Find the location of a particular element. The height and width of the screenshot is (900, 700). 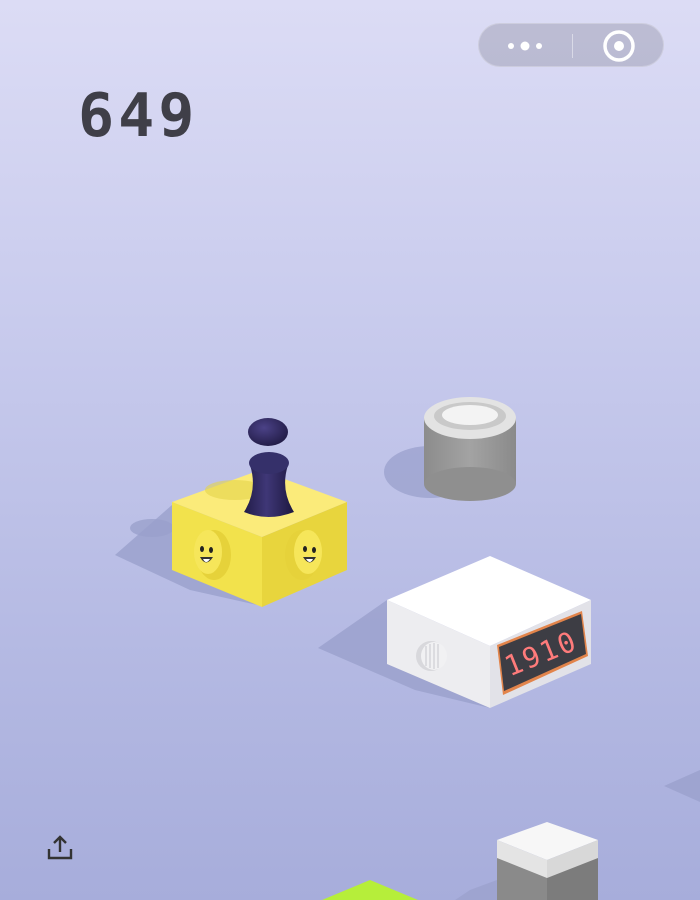

green-platform is located at coordinates (370, 890).